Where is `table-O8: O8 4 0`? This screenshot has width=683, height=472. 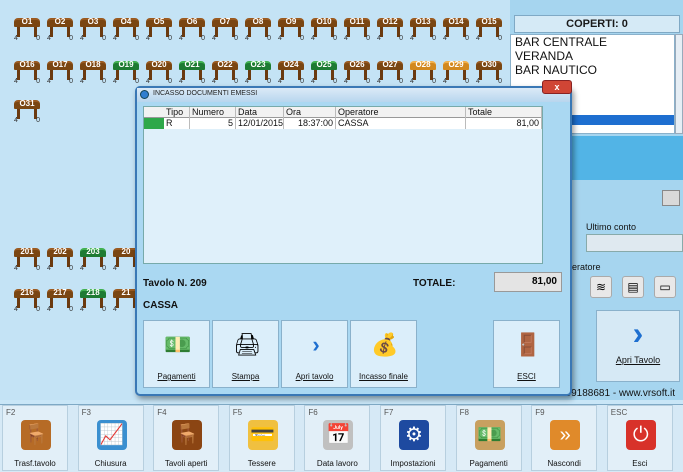
table-O8: O8 4 0 is located at coordinates (258, 29).